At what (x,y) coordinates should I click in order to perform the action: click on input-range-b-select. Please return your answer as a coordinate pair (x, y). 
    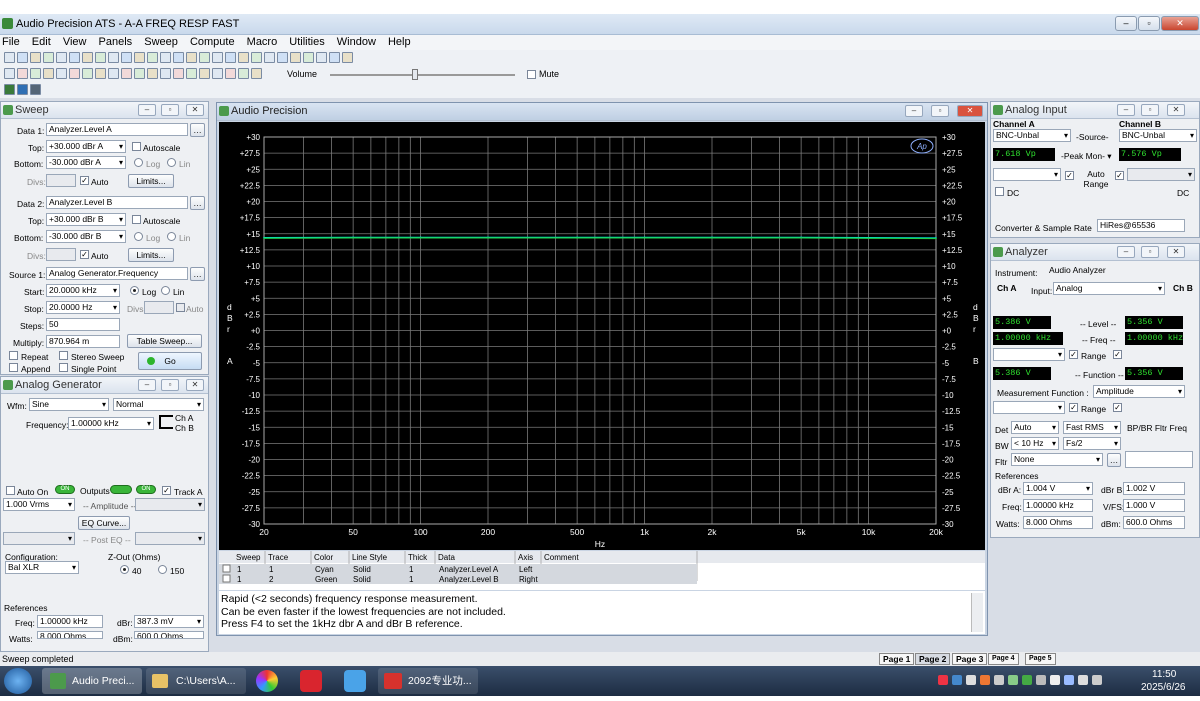
    Looking at the image, I should click on (1161, 174).